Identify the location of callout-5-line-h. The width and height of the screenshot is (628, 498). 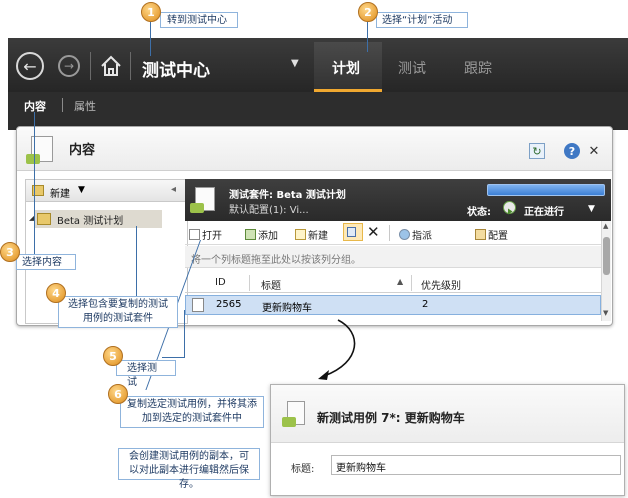
(173, 357).